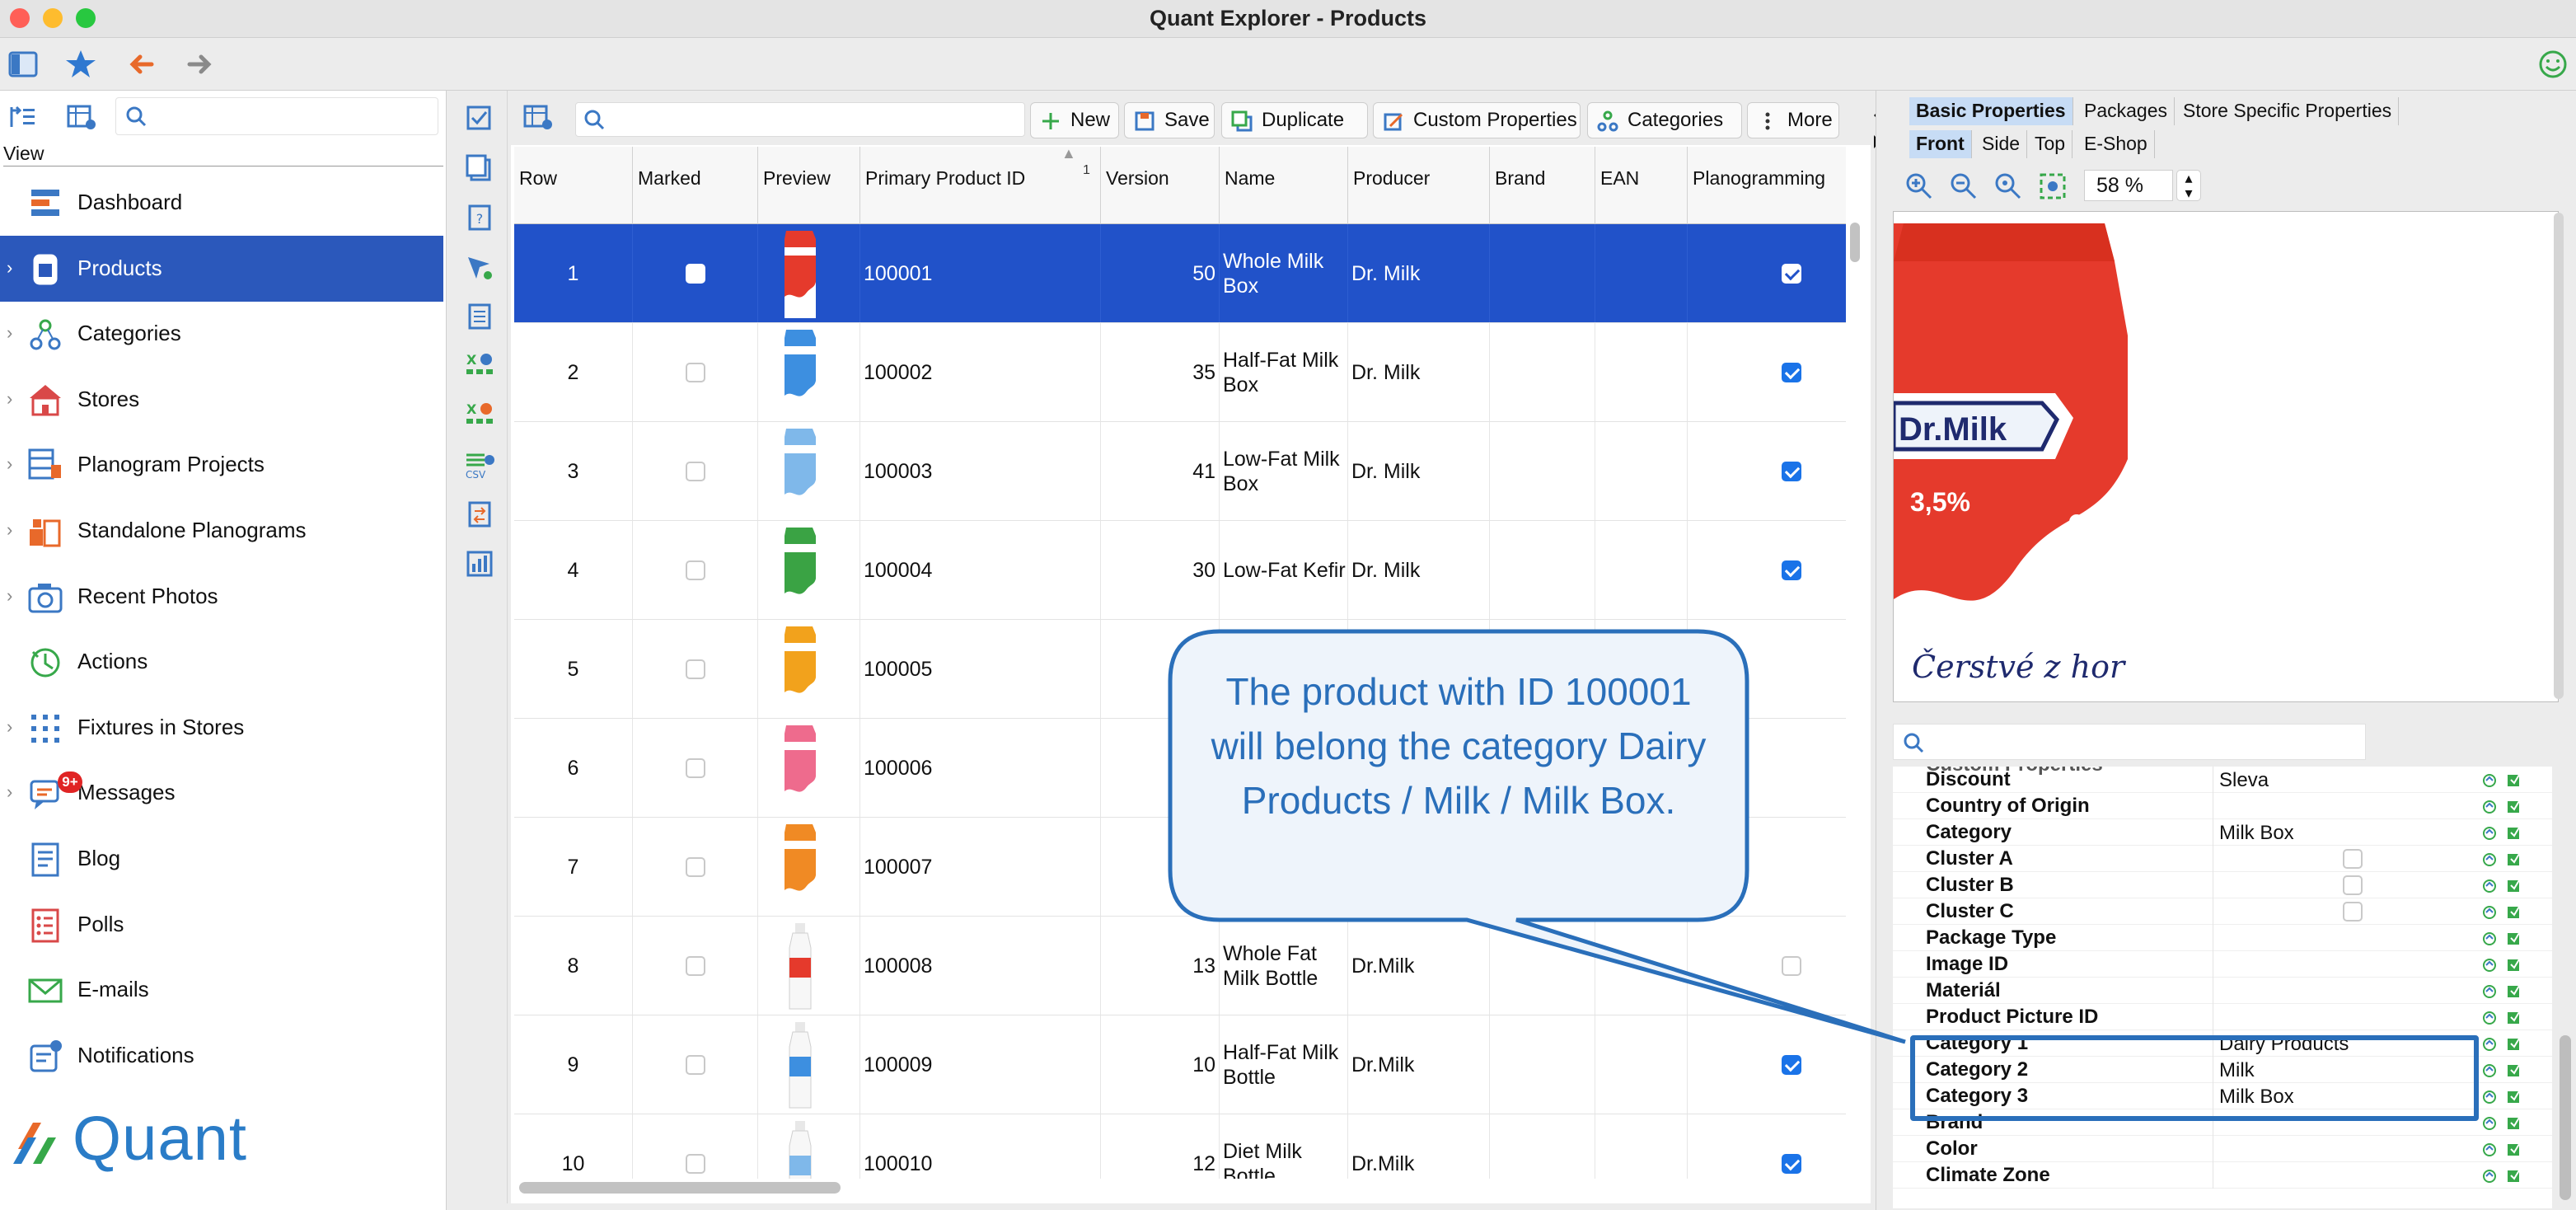 The image size is (2576, 1210). Describe the element at coordinates (1180, 471) in the screenshot. I see `table-row: 3 100003 41 Low-Fat Milk Box Dr. Milk` at that location.